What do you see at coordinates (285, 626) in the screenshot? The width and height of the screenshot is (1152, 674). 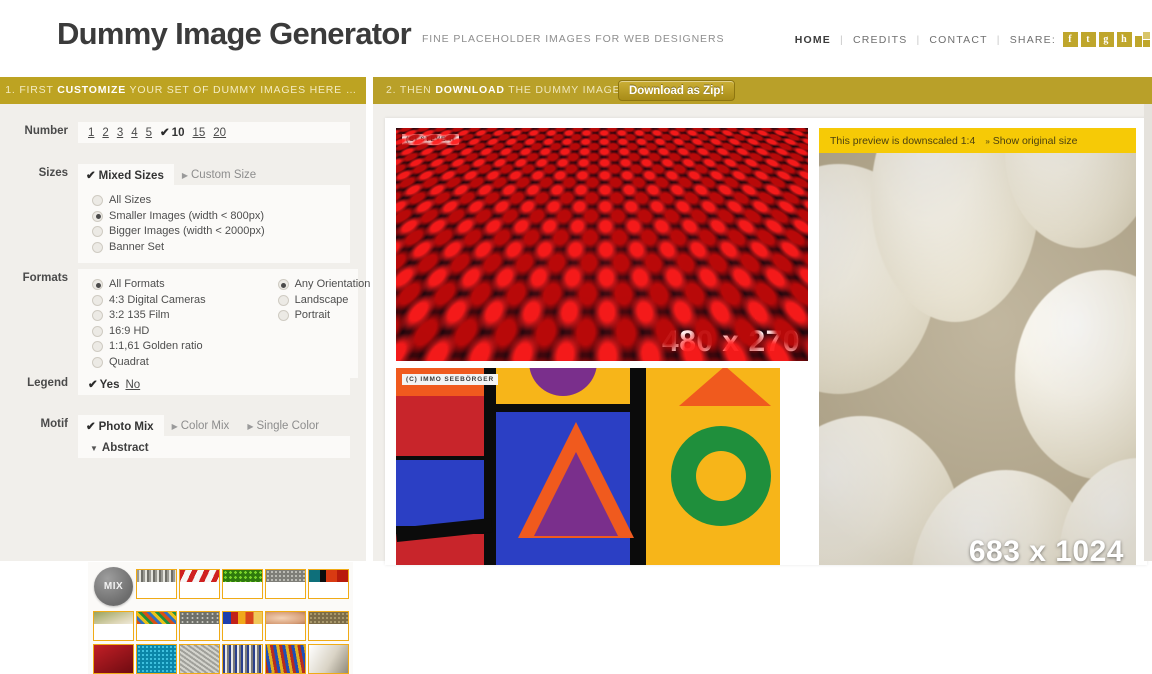 I see `thumb-skin-macro` at bounding box center [285, 626].